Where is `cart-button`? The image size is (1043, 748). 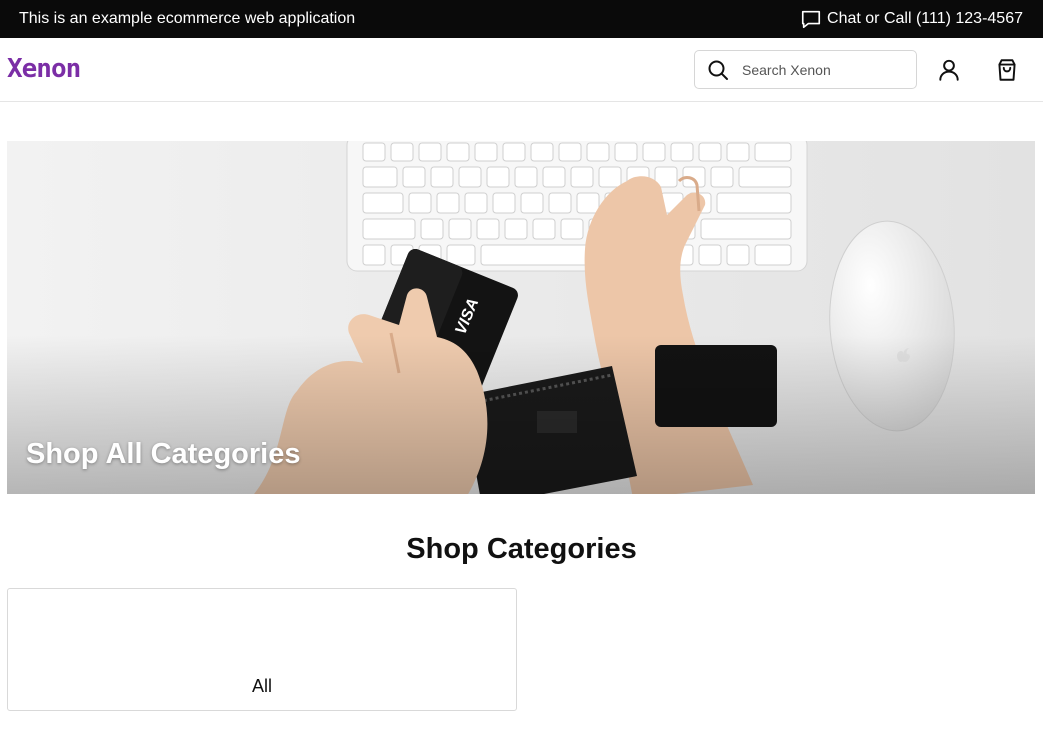
cart-button is located at coordinates (1007, 70).